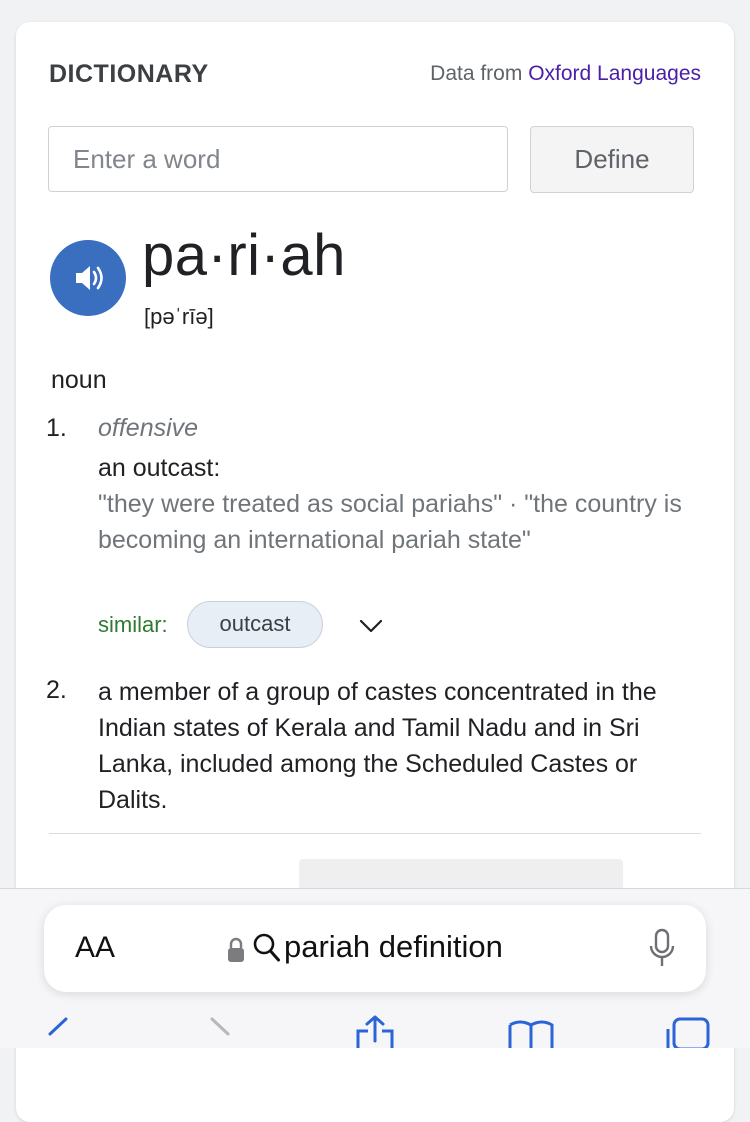  What do you see at coordinates (476, 73) in the screenshot?
I see `source-prefix: Data from` at bounding box center [476, 73].